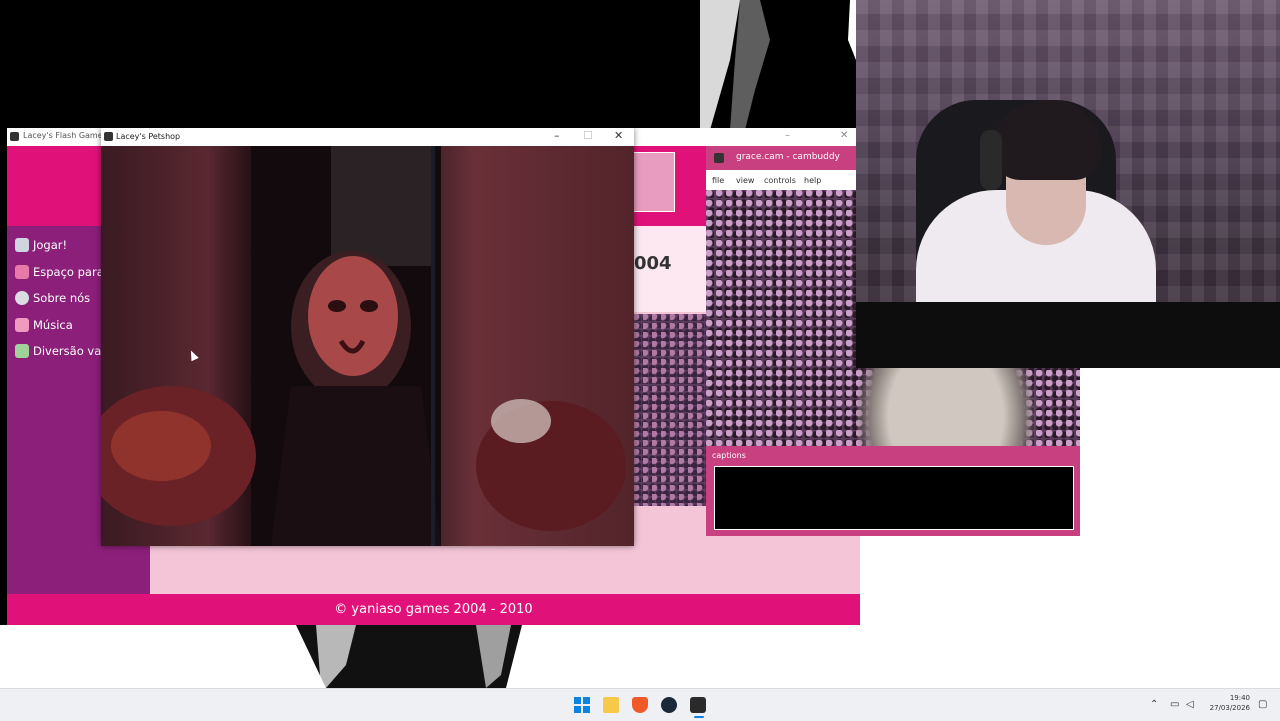 This screenshot has height=721, width=1280. Describe the element at coordinates (1154, 704) in the screenshot. I see `chevron-up-icon: ⌃` at that location.